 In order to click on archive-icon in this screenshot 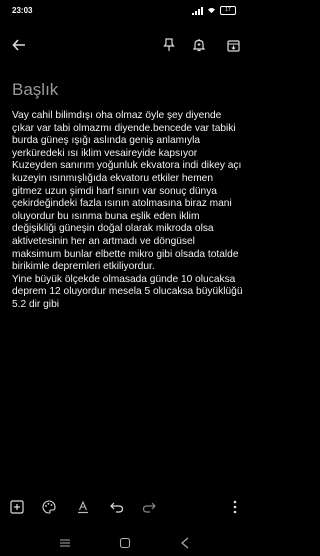, I will do `click(233, 45)`.